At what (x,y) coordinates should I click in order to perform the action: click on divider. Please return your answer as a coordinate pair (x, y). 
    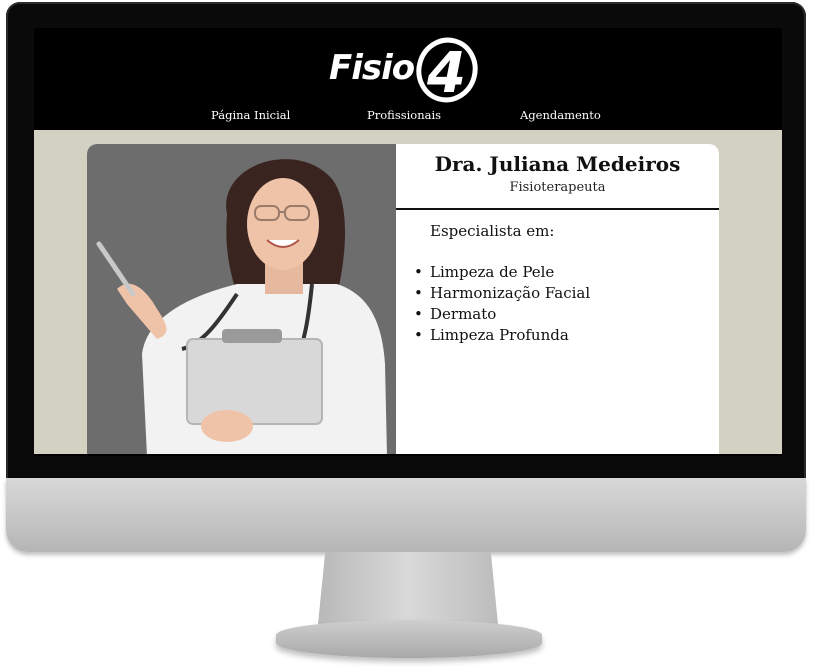
    Looking at the image, I should click on (557, 209).